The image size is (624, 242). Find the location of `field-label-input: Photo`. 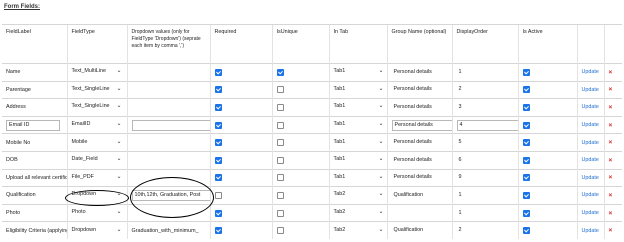

field-label-input: Photo is located at coordinates (13, 213).